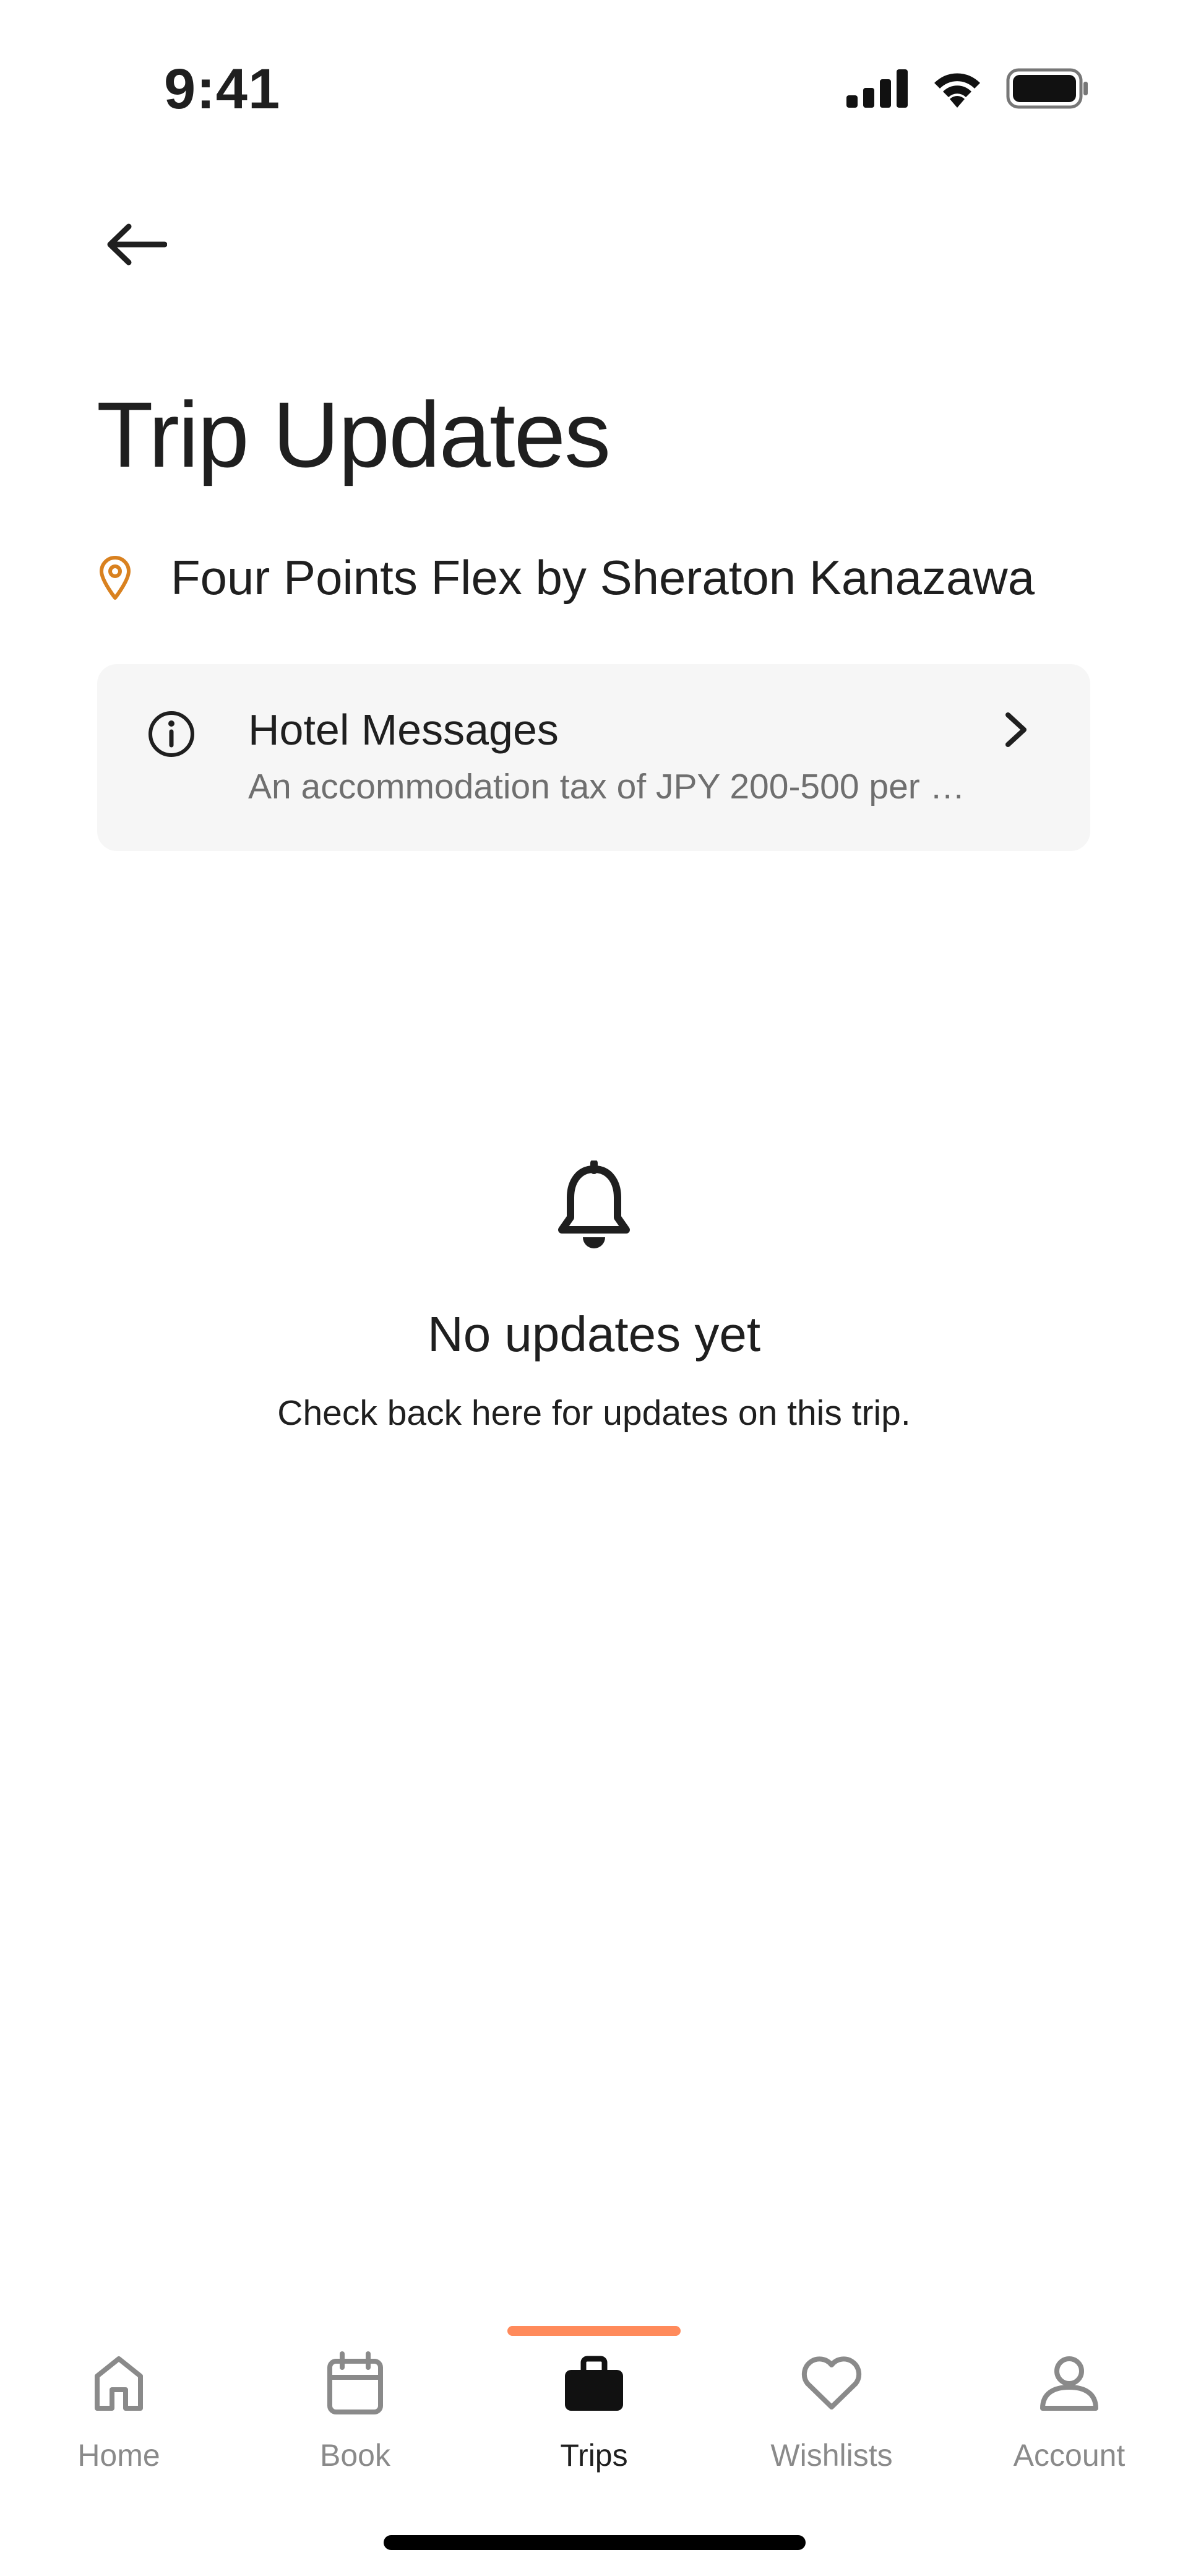 The width and height of the screenshot is (1188, 2576). Describe the element at coordinates (222, 89) in the screenshot. I see `status-time: 9:41` at that location.